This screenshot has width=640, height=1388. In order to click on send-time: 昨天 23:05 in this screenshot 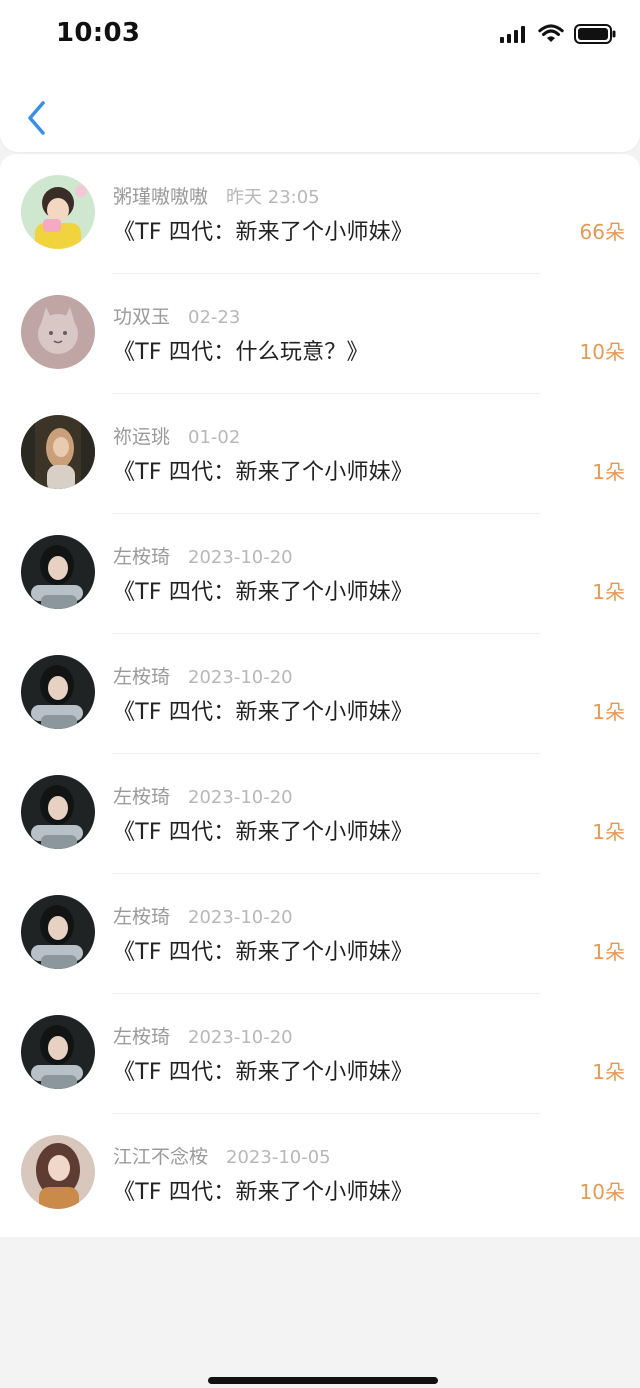, I will do `click(273, 197)`.